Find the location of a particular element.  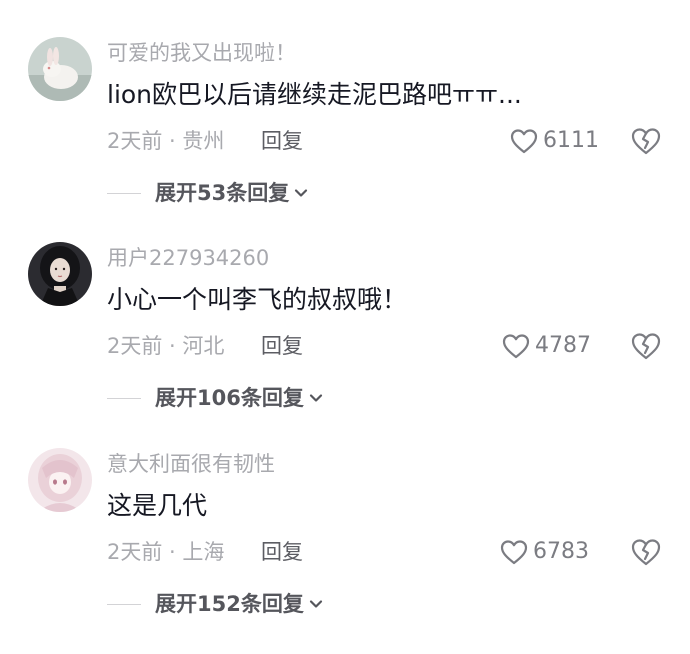

comment-text: 小心一个叫李飞的叔叔哦！ is located at coordinates (257, 299).